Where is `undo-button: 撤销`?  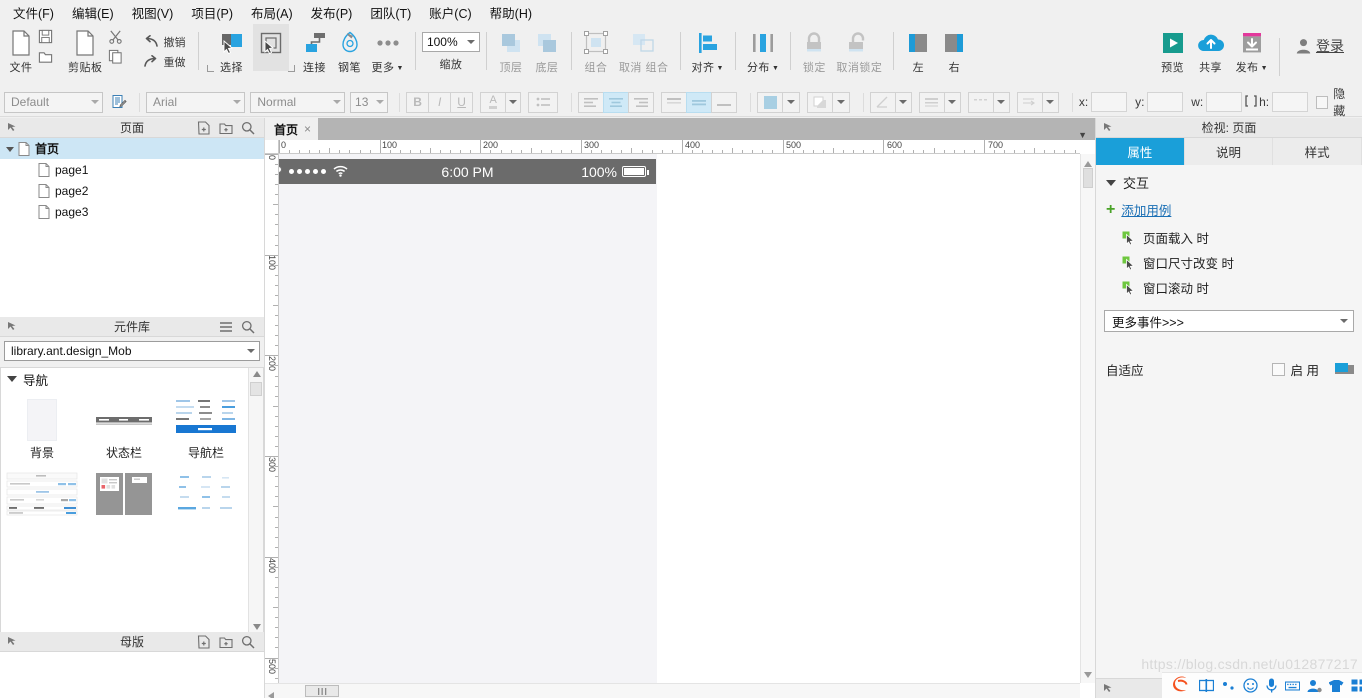 undo-button: 撤销 is located at coordinates (164, 42).